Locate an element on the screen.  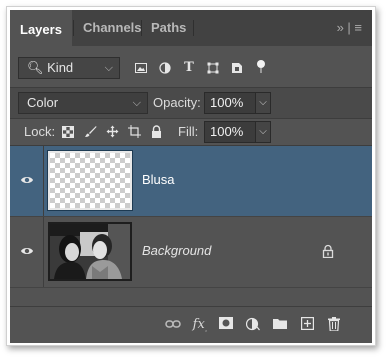
lock-label: Lock: is located at coordinates (40, 131).